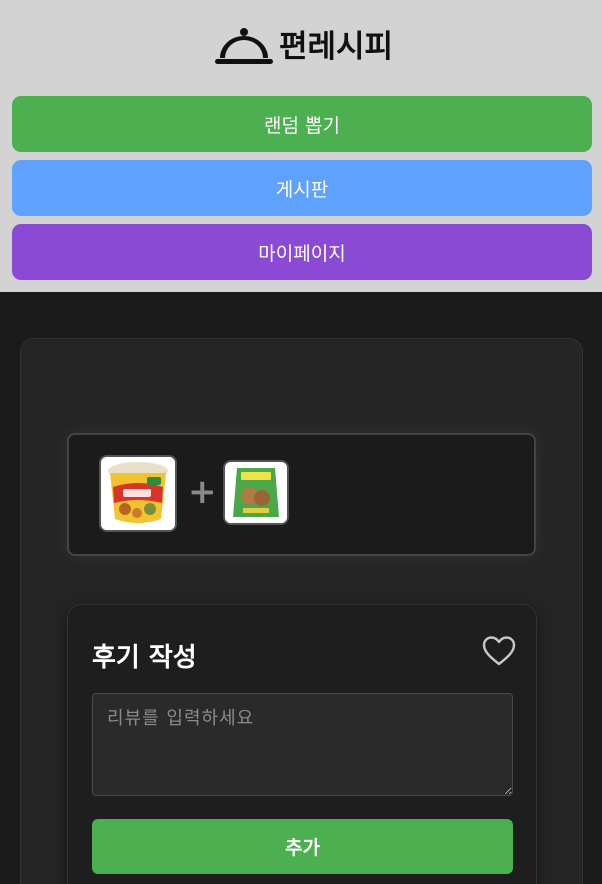  Describe the element at coordinates (336, 47) in the screenshot. I see `logo-text: 편레시피` at that location.